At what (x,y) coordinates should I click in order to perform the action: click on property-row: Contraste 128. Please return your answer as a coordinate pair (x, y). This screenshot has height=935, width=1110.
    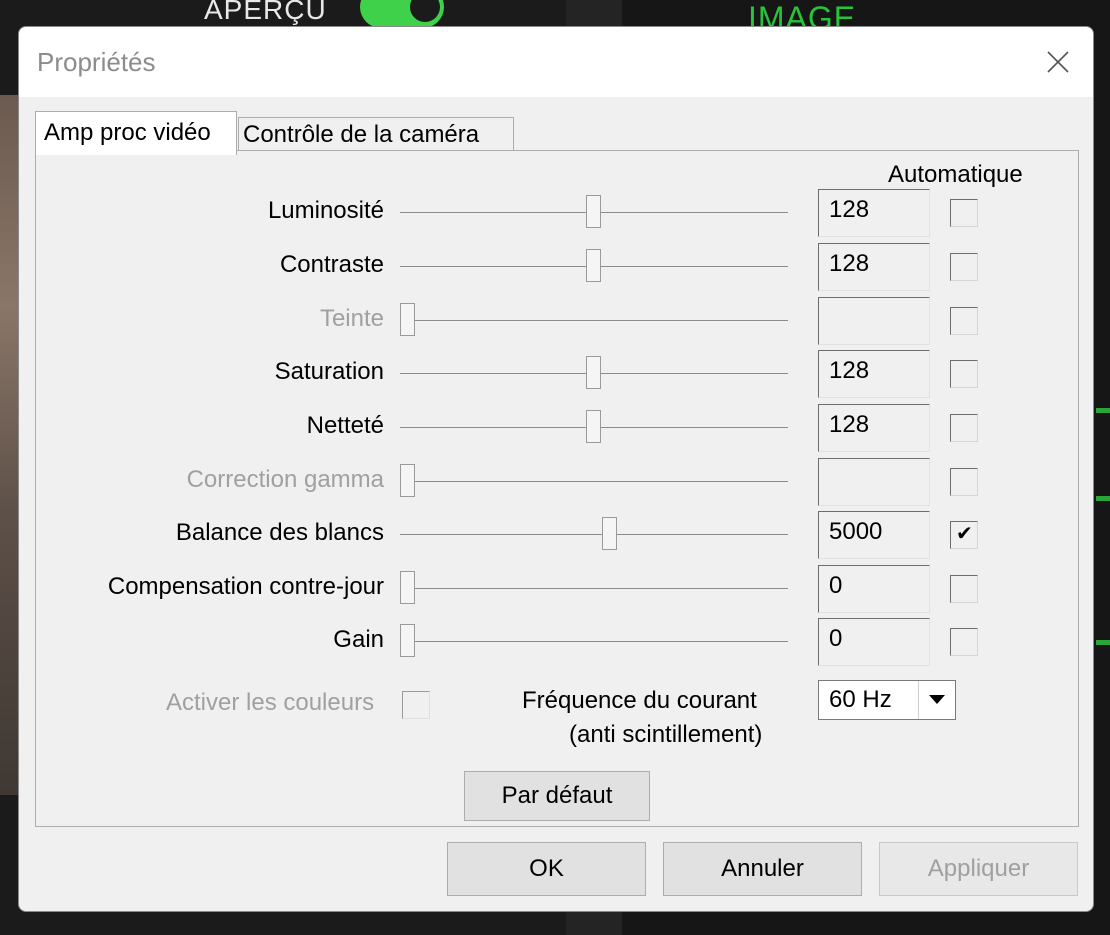
    Looking at the image, I should click on (557, 267).